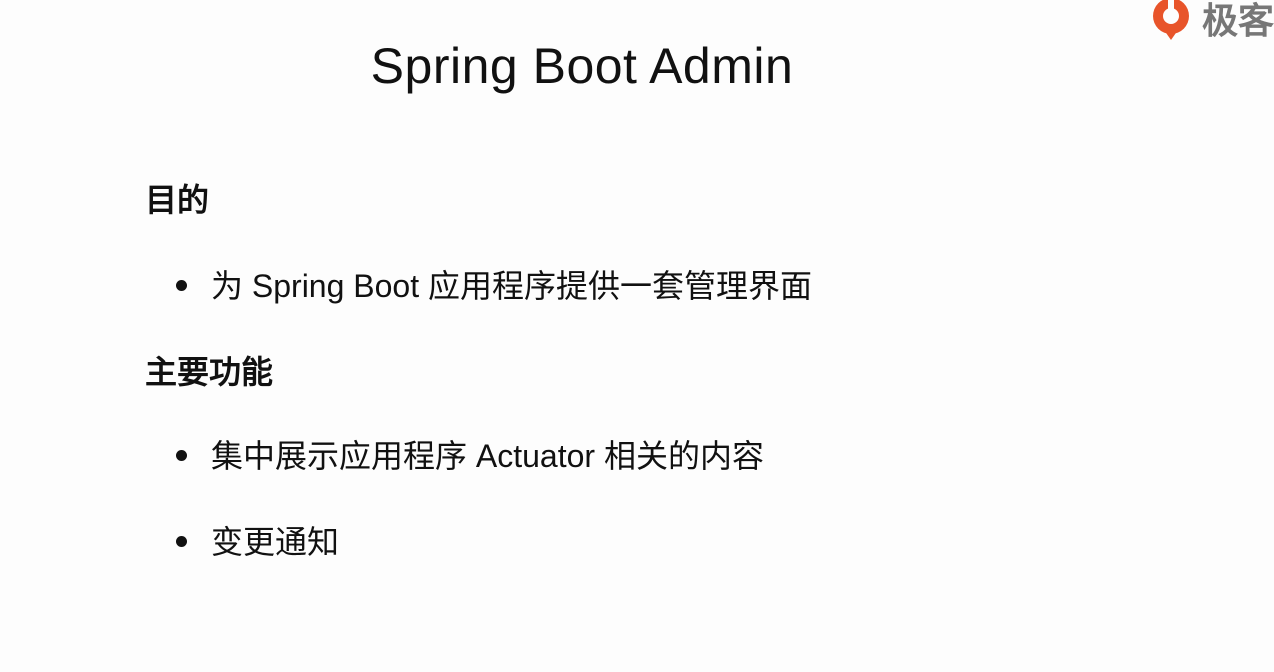 This screenshot has width=1274, height=672. What do you see at coordinates (487, 456) in the screenshot?
I see `bullet-text: 集中展示应用程序 Actuator 相关的内容` at bounding box center [487, 456].